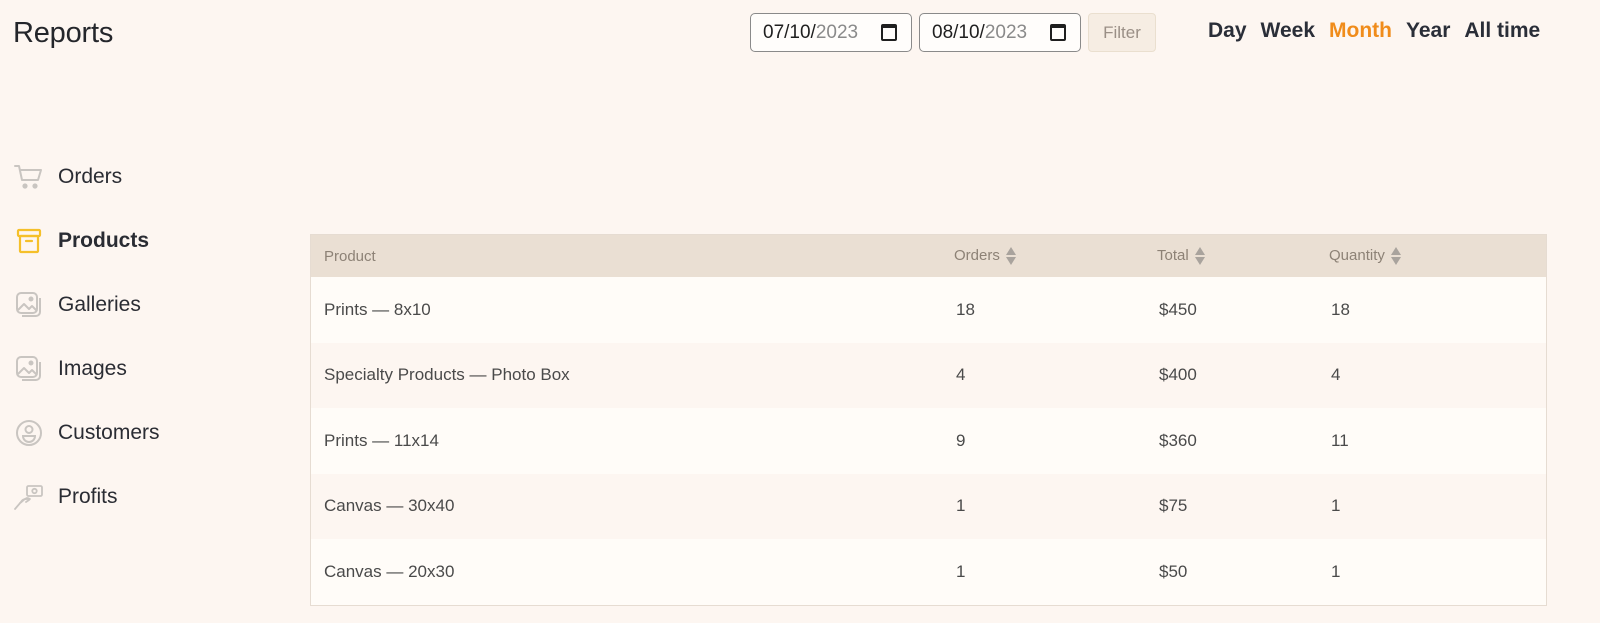 The width and height of the screenshot is (1600, 623). Describe the element at coordinates (1340, 440) in the screenshot. I see `cell-quantity: 11` at that location.